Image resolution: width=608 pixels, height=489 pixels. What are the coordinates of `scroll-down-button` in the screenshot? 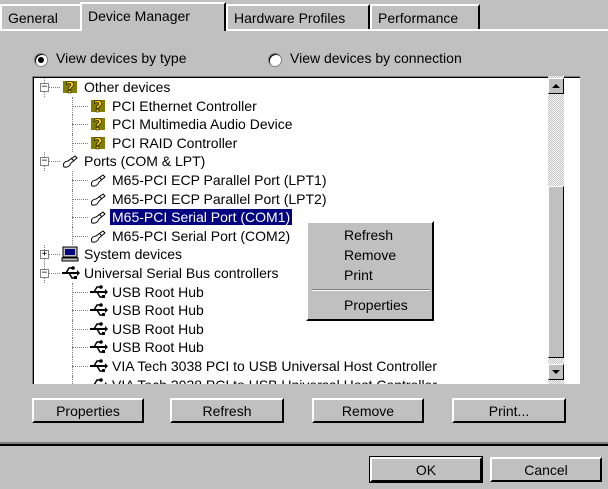 It's located at (556, 372).